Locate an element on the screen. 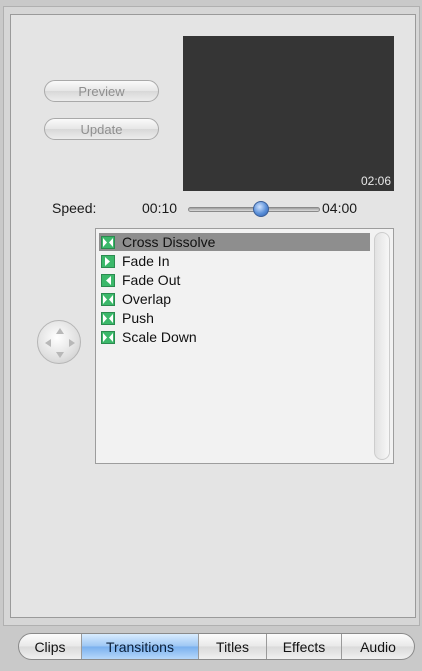  right-arrow-icon is located at coordinates (108, 261).